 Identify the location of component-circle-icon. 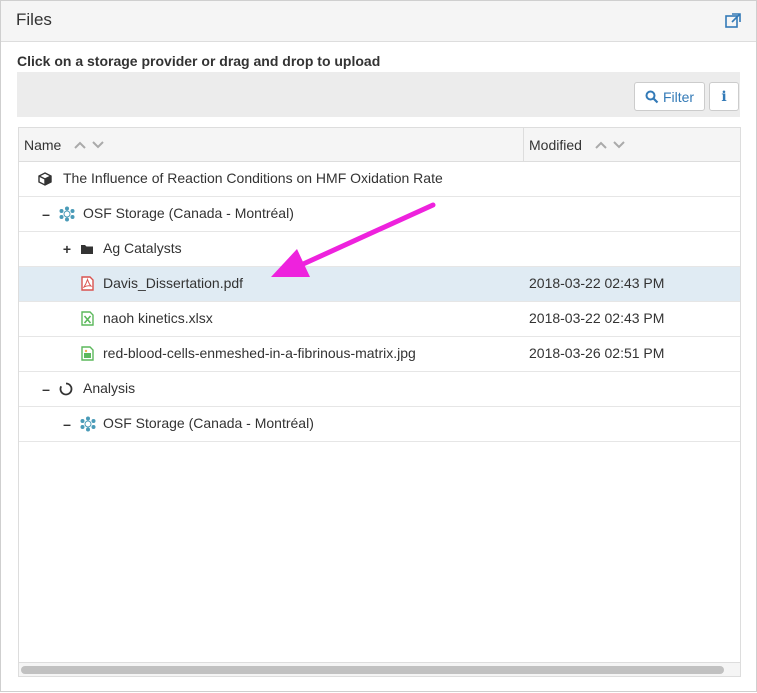
(66, 389).